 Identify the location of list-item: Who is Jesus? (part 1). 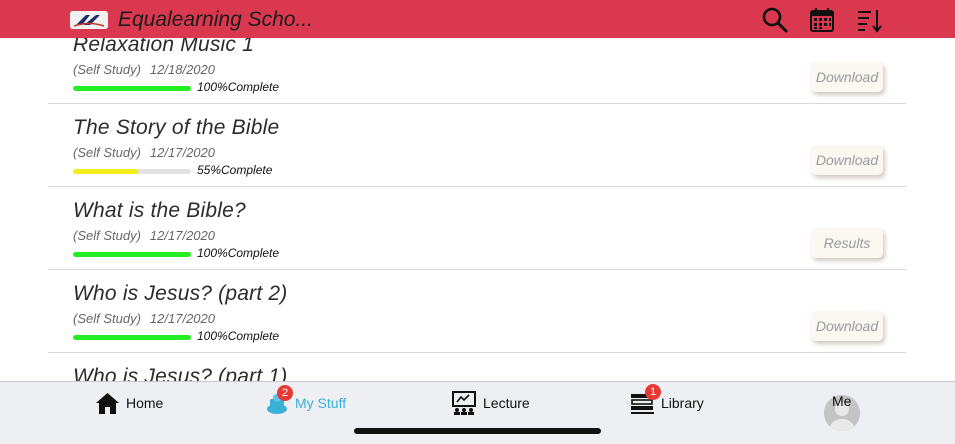
(477, 367).